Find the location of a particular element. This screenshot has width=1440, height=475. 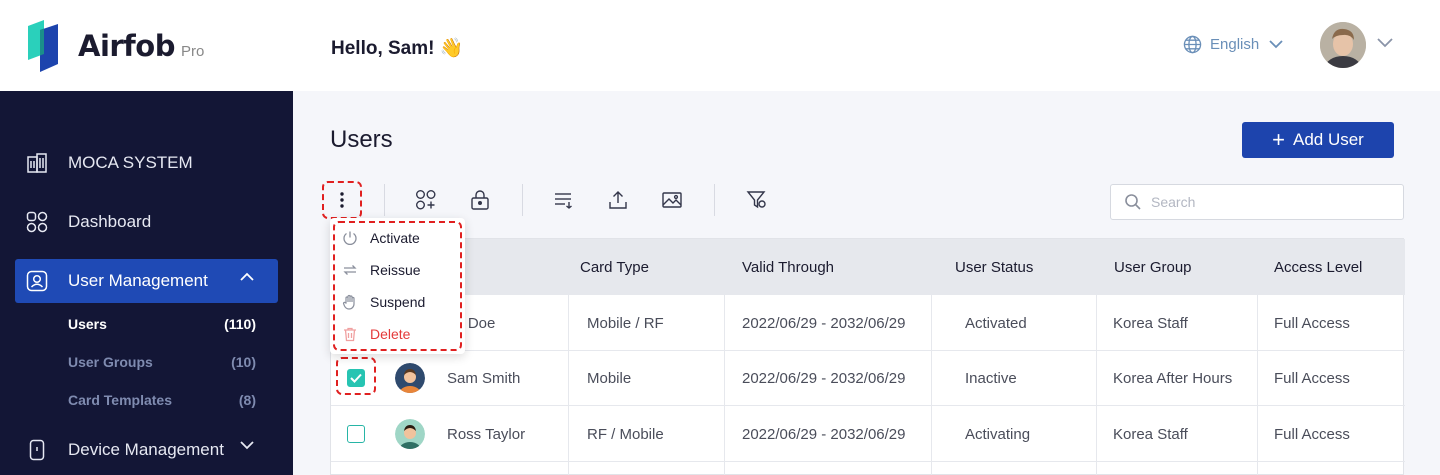

search-box is located at coordinates (1257, 202).